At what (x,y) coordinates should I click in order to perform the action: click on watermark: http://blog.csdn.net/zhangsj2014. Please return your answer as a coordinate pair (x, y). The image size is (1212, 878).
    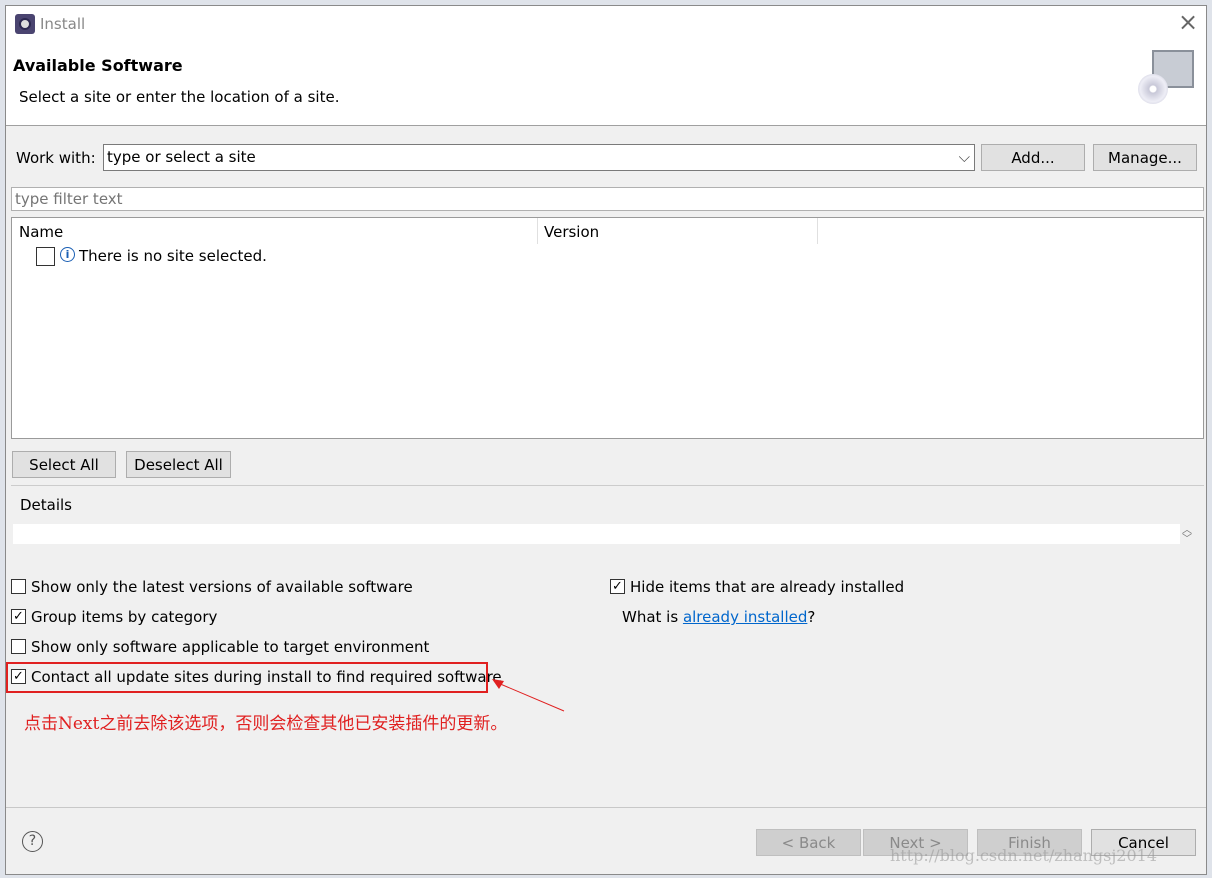
    Looking at the image, I should click on (1024, 855).